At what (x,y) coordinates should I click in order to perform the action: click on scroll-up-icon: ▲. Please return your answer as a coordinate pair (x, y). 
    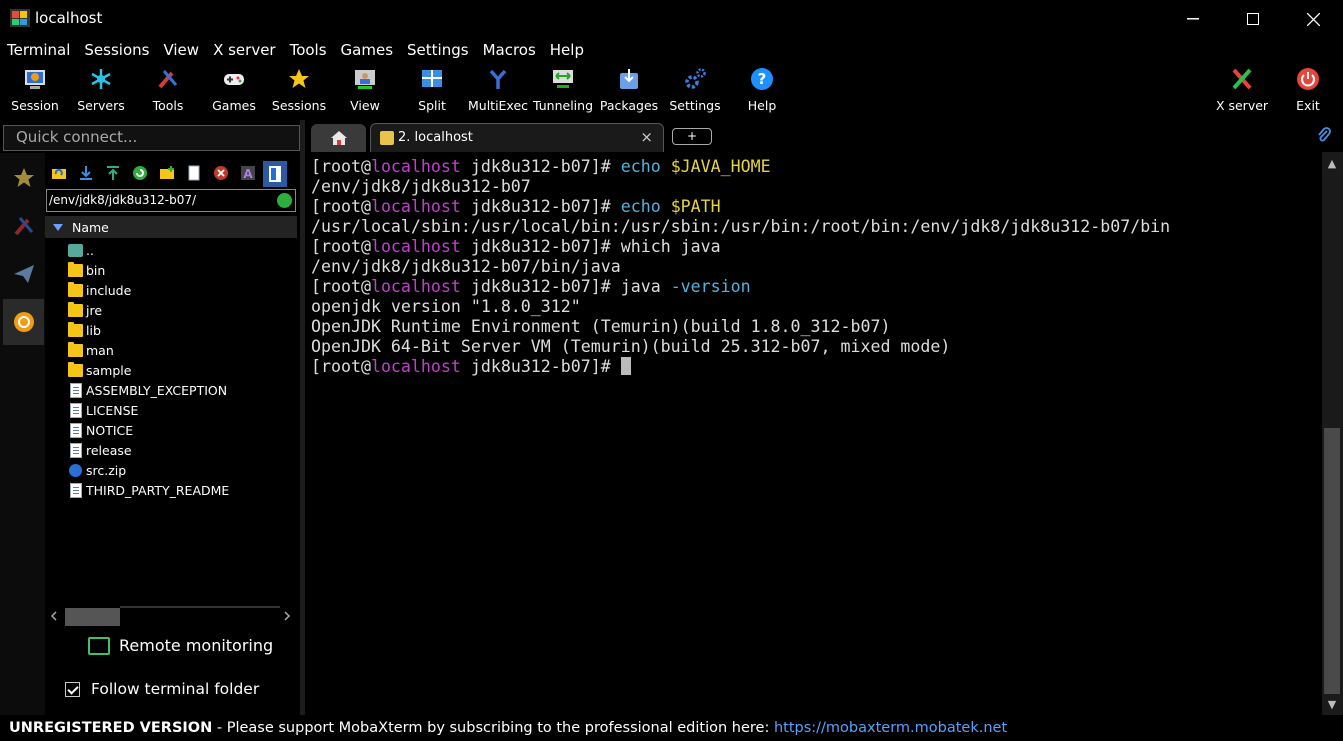
    Looking at the image, I should click on (1332, 163).